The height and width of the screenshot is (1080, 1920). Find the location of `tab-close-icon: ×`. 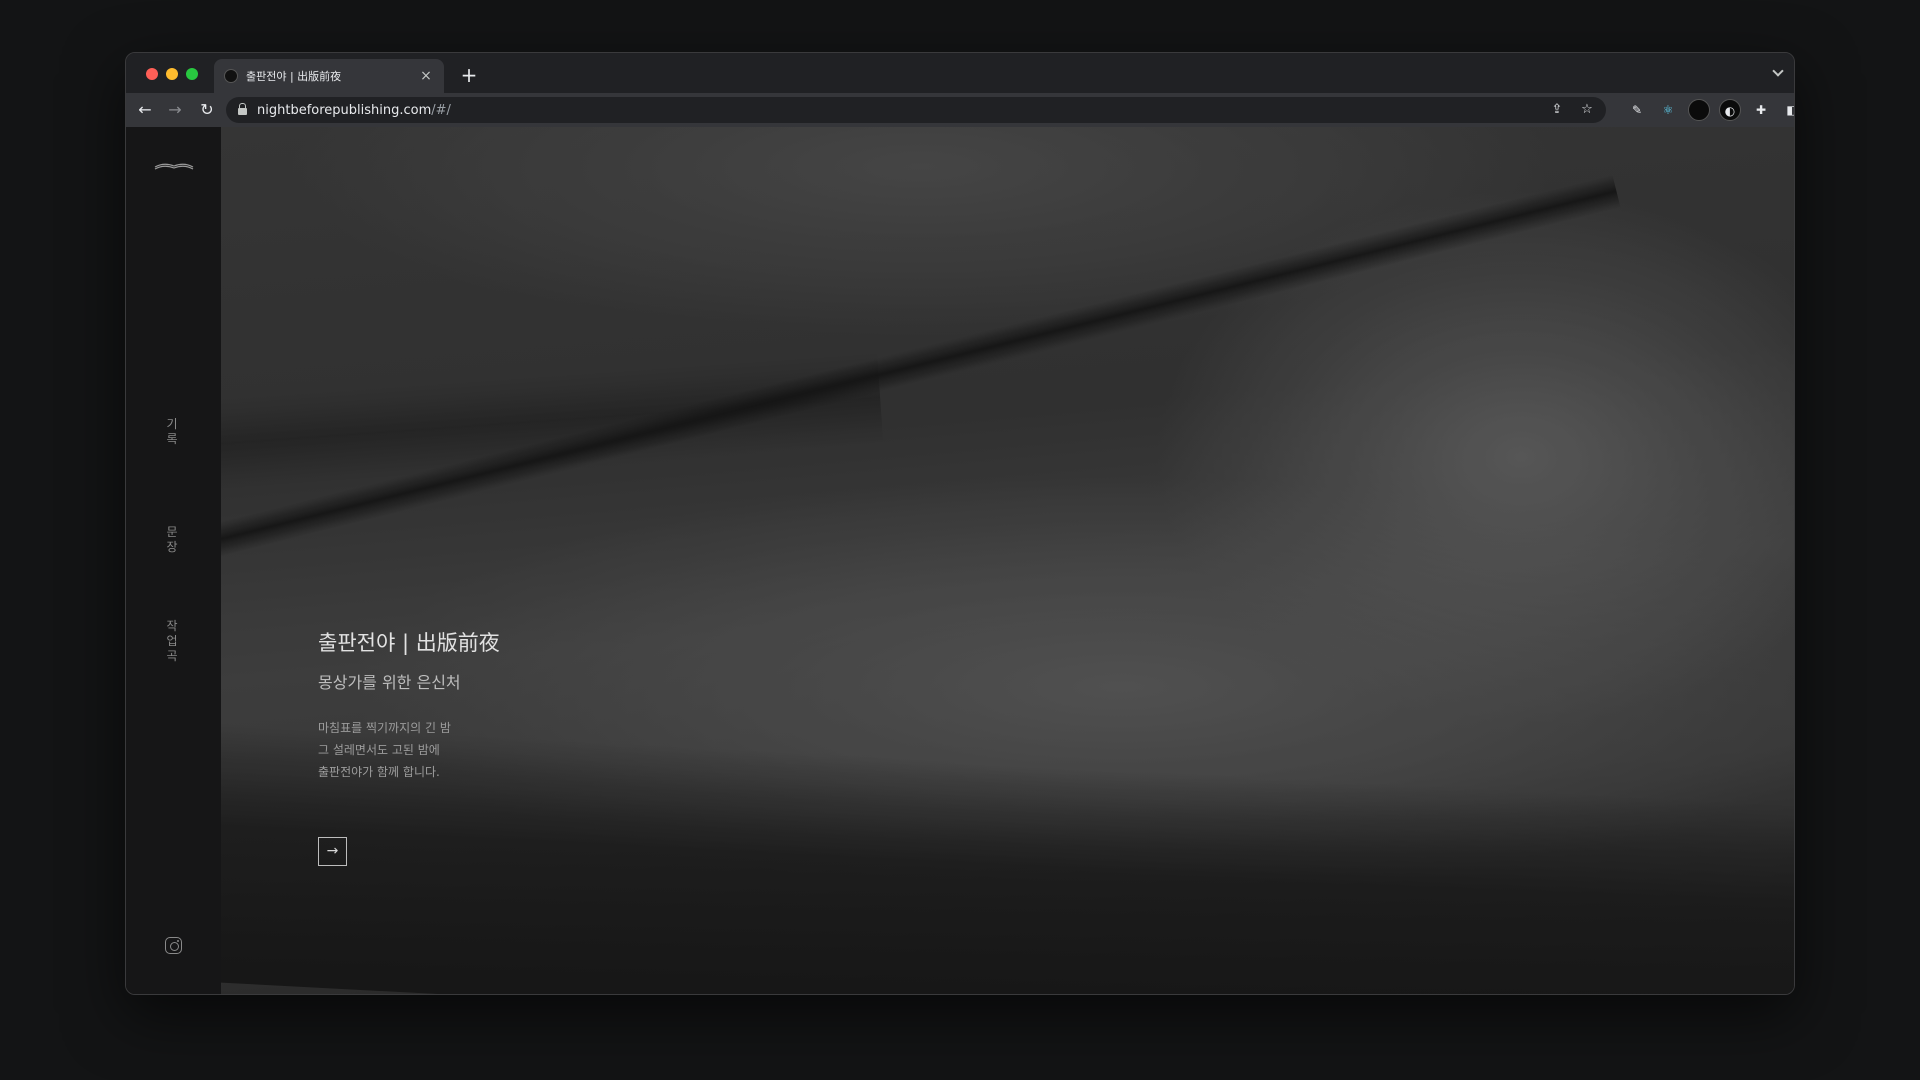

tab-close-icon: × is located at coordinates (426, 76).